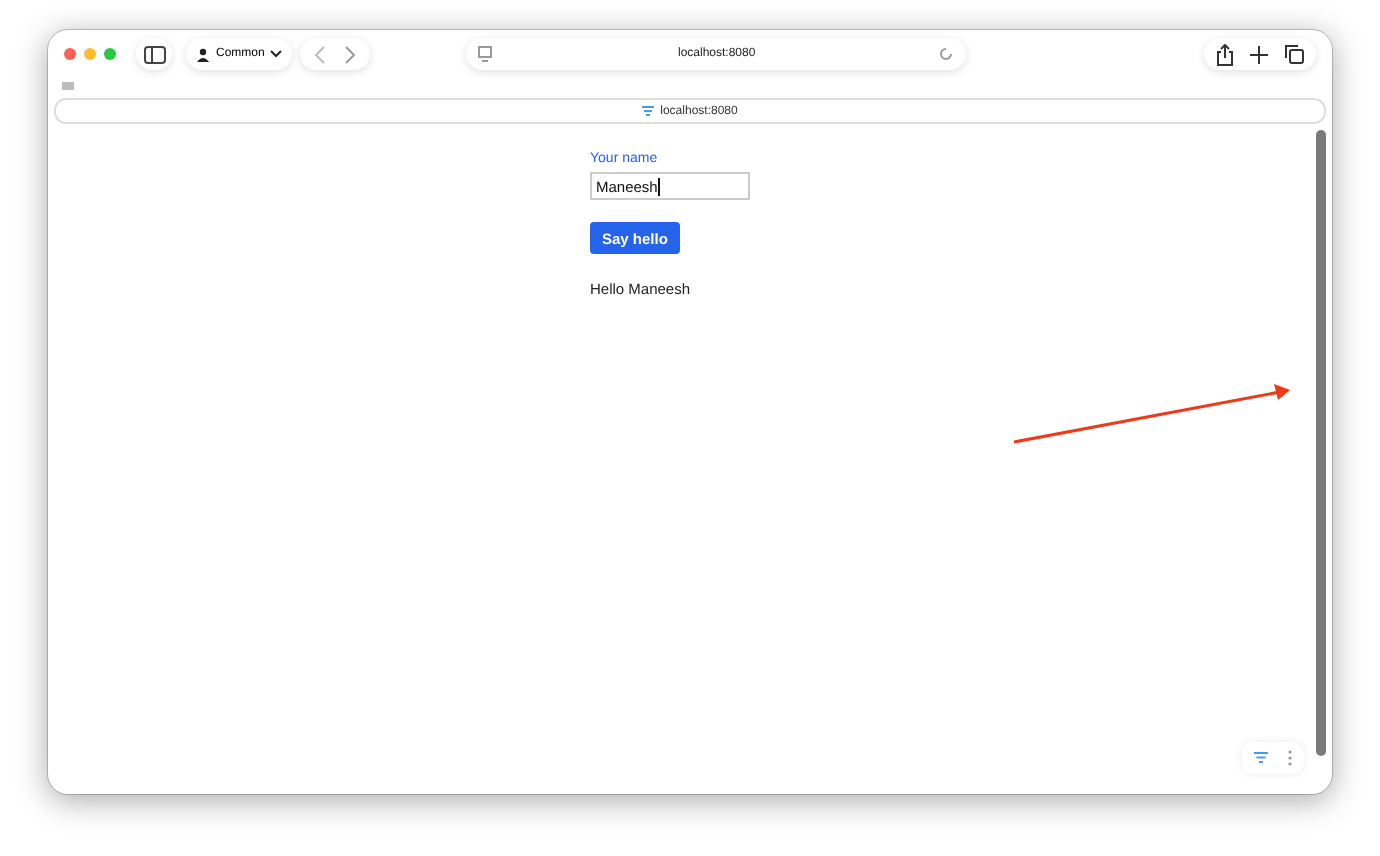 The width and height of the screenshot is (1380, 856). What do you see at coordinates (350, 54) in the screenshot?
I see `forward-icon` at bounding box center [350, 54].